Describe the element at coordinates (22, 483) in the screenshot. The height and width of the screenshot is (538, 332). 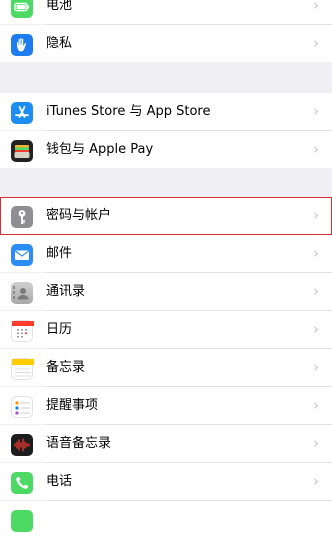
I see `phone-icon` at that location.